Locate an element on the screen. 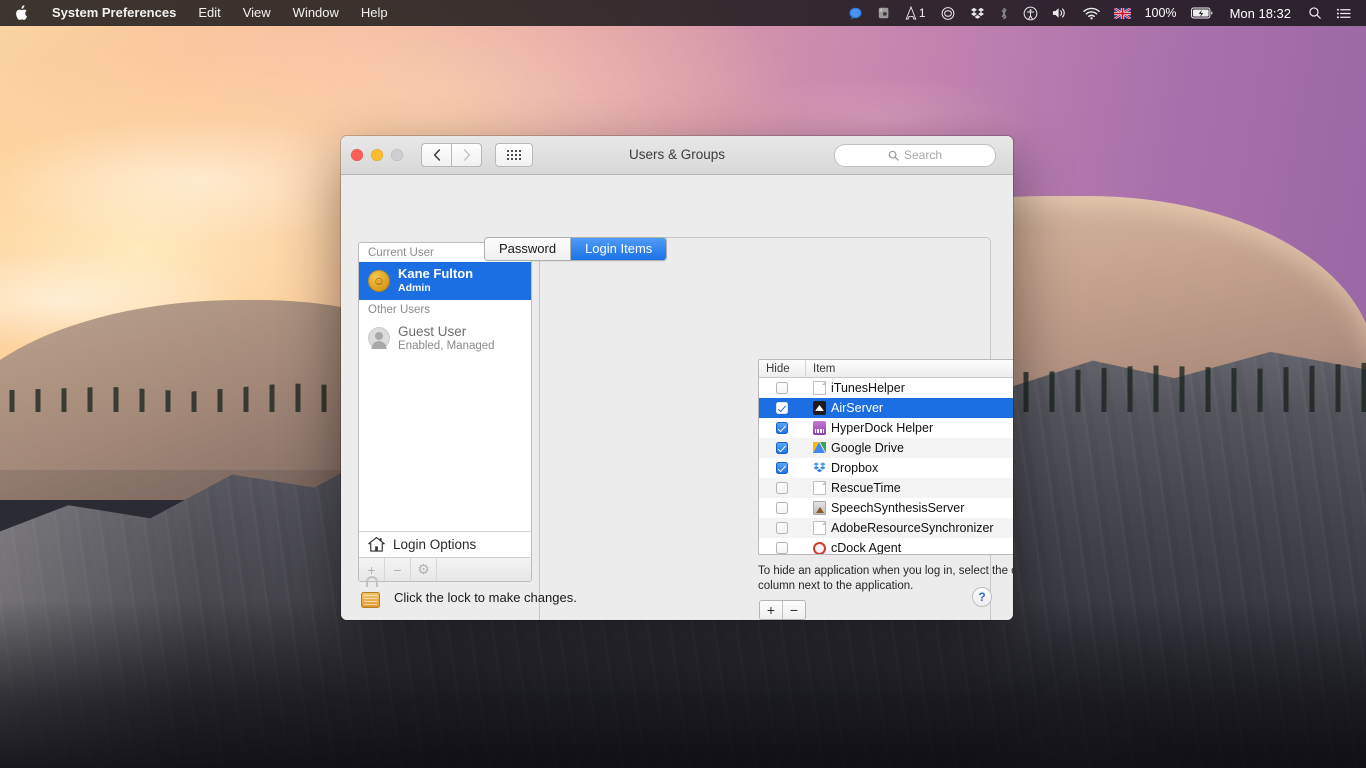 The width and height of the screenshot is (1366, 768). sidebar-item-kane-fulton: ☺ Kane Fulton Admin is located at coordinates (445, 281).